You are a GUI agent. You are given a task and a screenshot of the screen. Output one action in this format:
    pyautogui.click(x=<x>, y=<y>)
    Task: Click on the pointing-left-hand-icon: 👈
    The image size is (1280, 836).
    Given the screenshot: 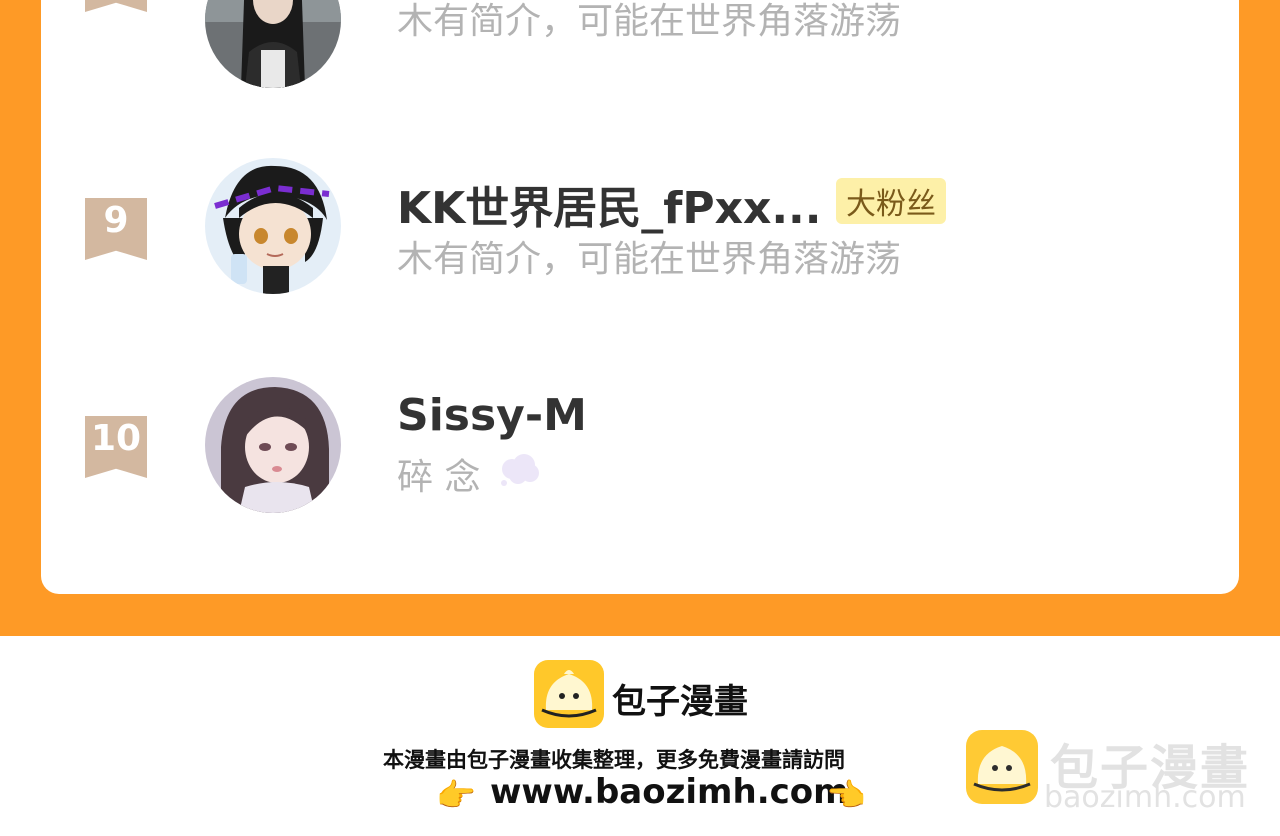 What is the action you would take?
    pyautogui.click(x=846, y=795)
    